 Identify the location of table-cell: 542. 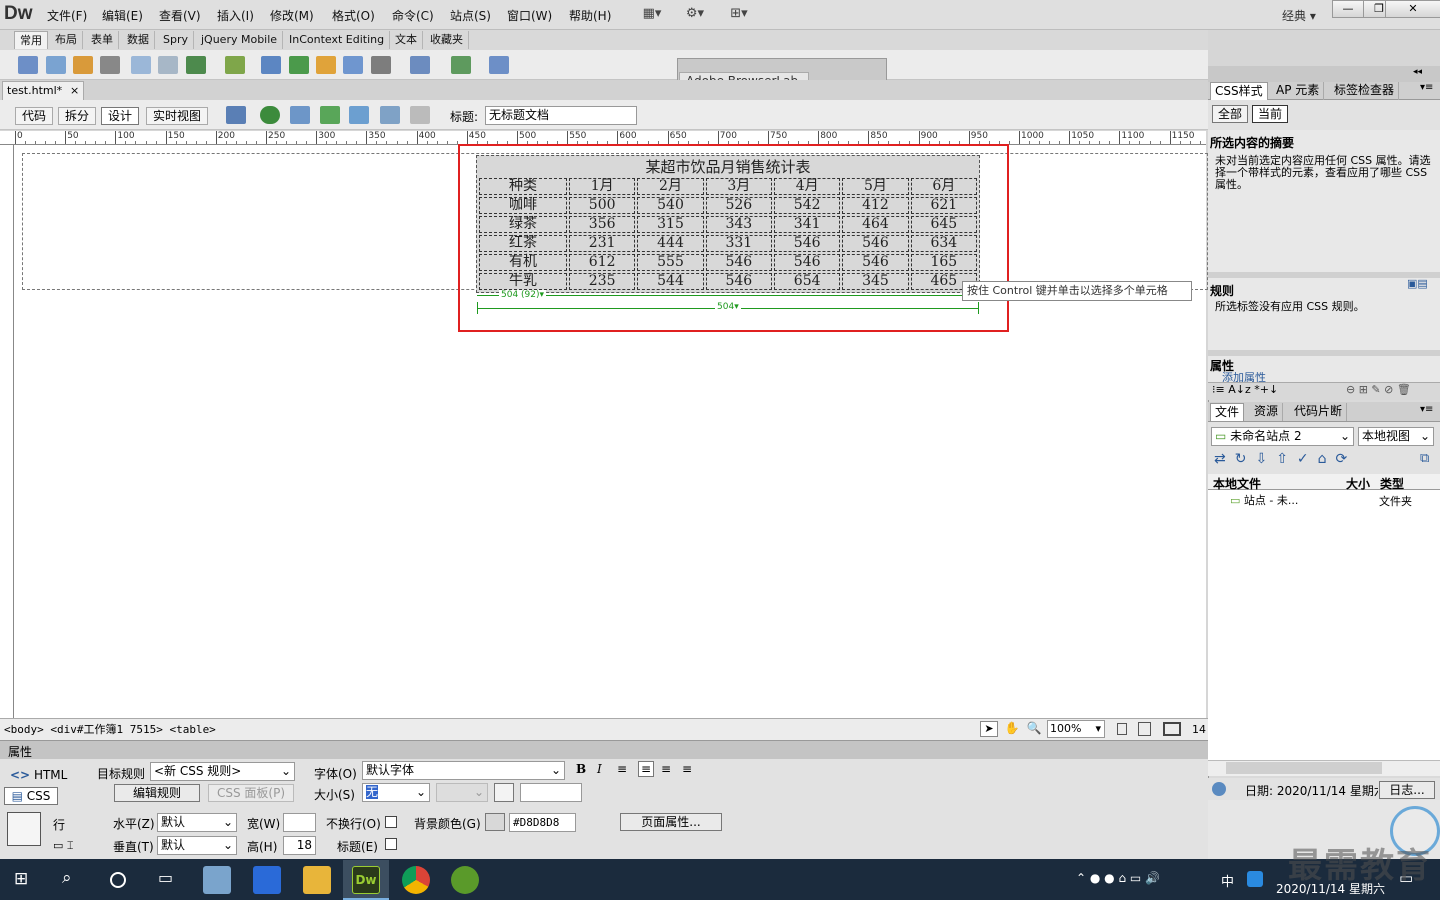
(807, 205).